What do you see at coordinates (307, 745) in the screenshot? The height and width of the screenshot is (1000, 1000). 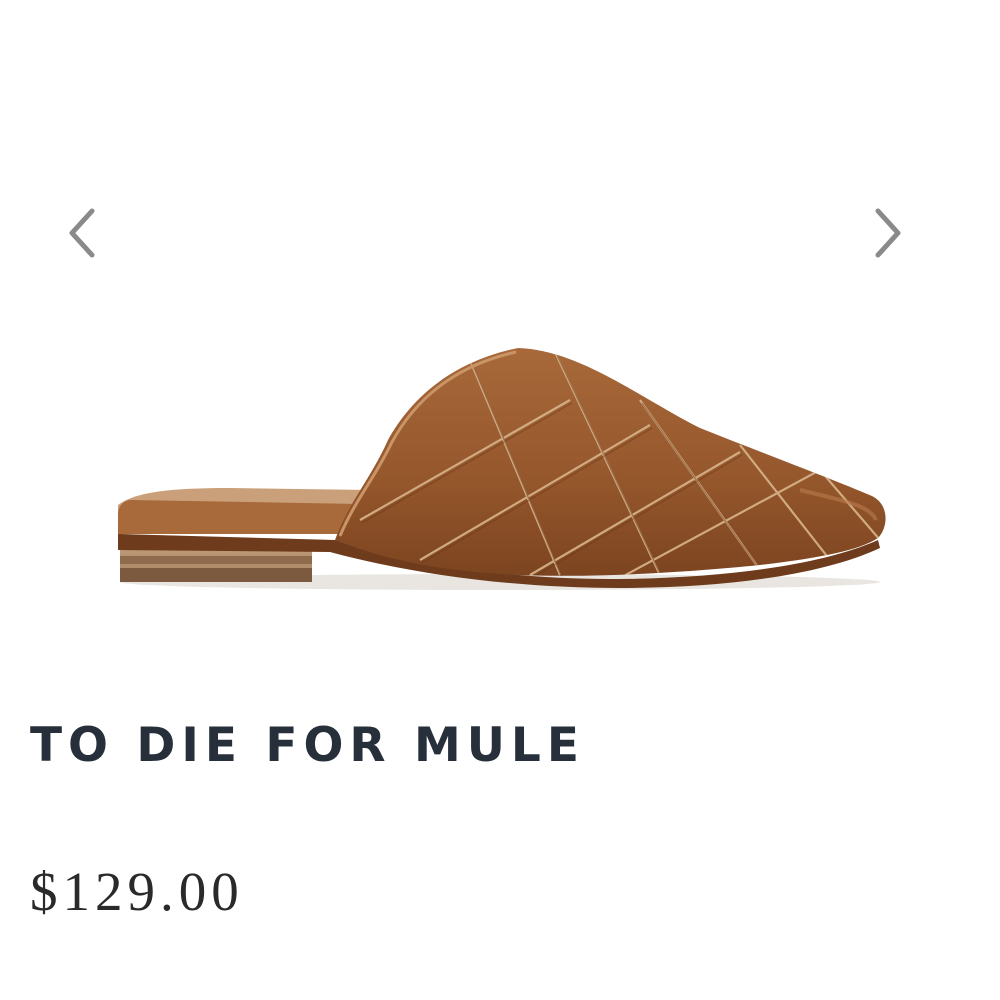 I see `product-title: TO DIE FOR MULE` at bounding box center [307, 745].